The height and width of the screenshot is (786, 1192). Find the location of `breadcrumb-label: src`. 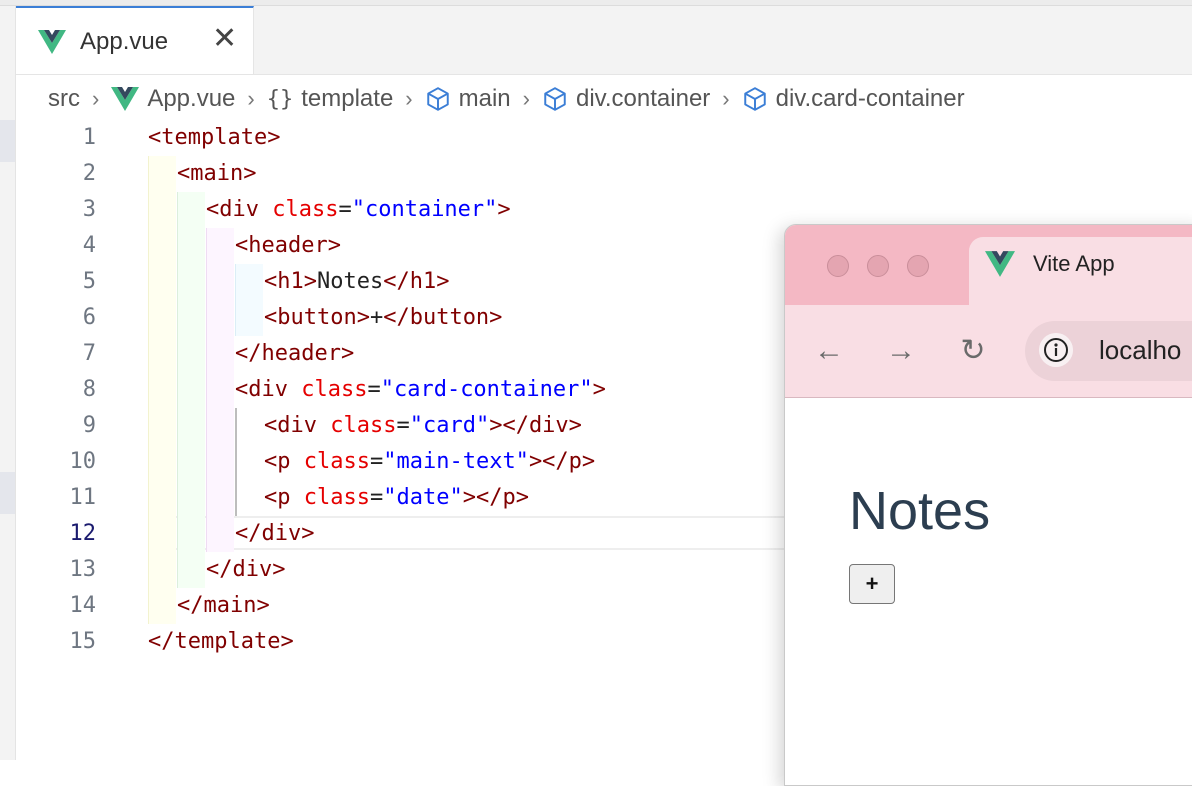

breadcrumb-label: src is located at coordinates (64, 98).